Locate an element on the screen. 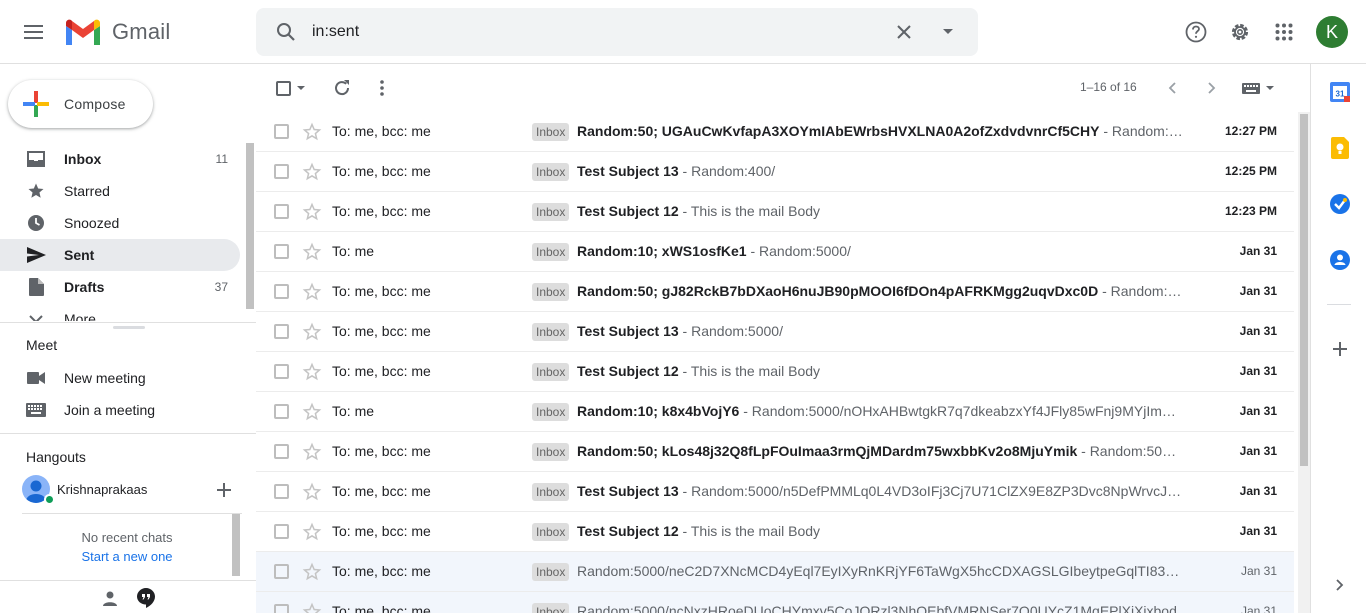  calendar-button: 31 is located at coordinates (1340, 92).